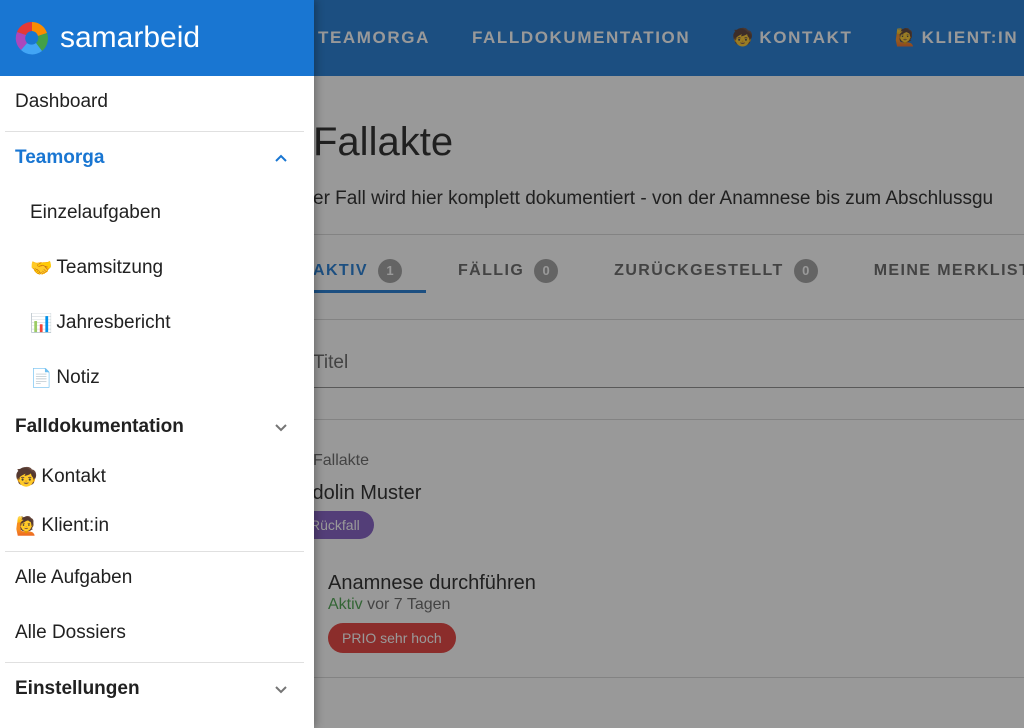 The height and width of the screenshot is (728, 1024). What do you see at coordinates (157, 378) in the screenshot?
I see `nav-item-notiz: 📄 Notiz` at bounding box center [157, 378].